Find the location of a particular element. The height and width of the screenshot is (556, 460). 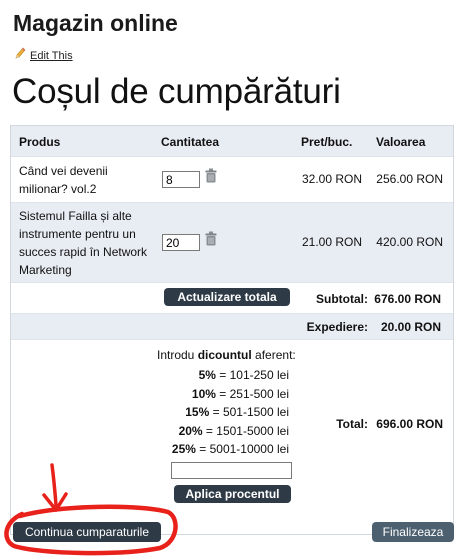

shipping-label: Expediere: is located at coordinates (337, 327).